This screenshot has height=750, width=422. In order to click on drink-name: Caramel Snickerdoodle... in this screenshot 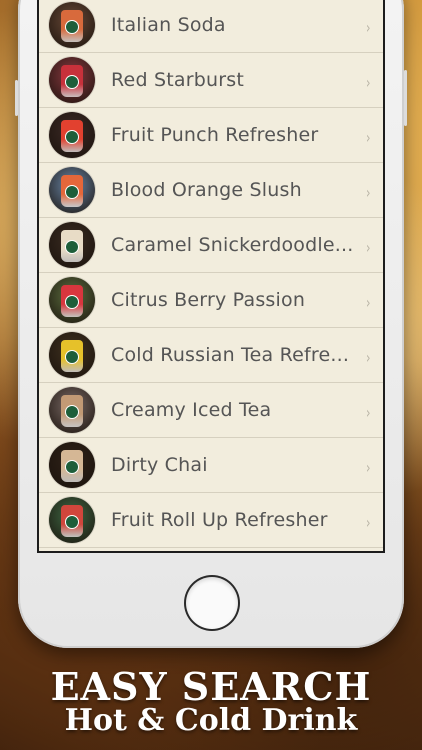, I will do `click(232, 245)`.